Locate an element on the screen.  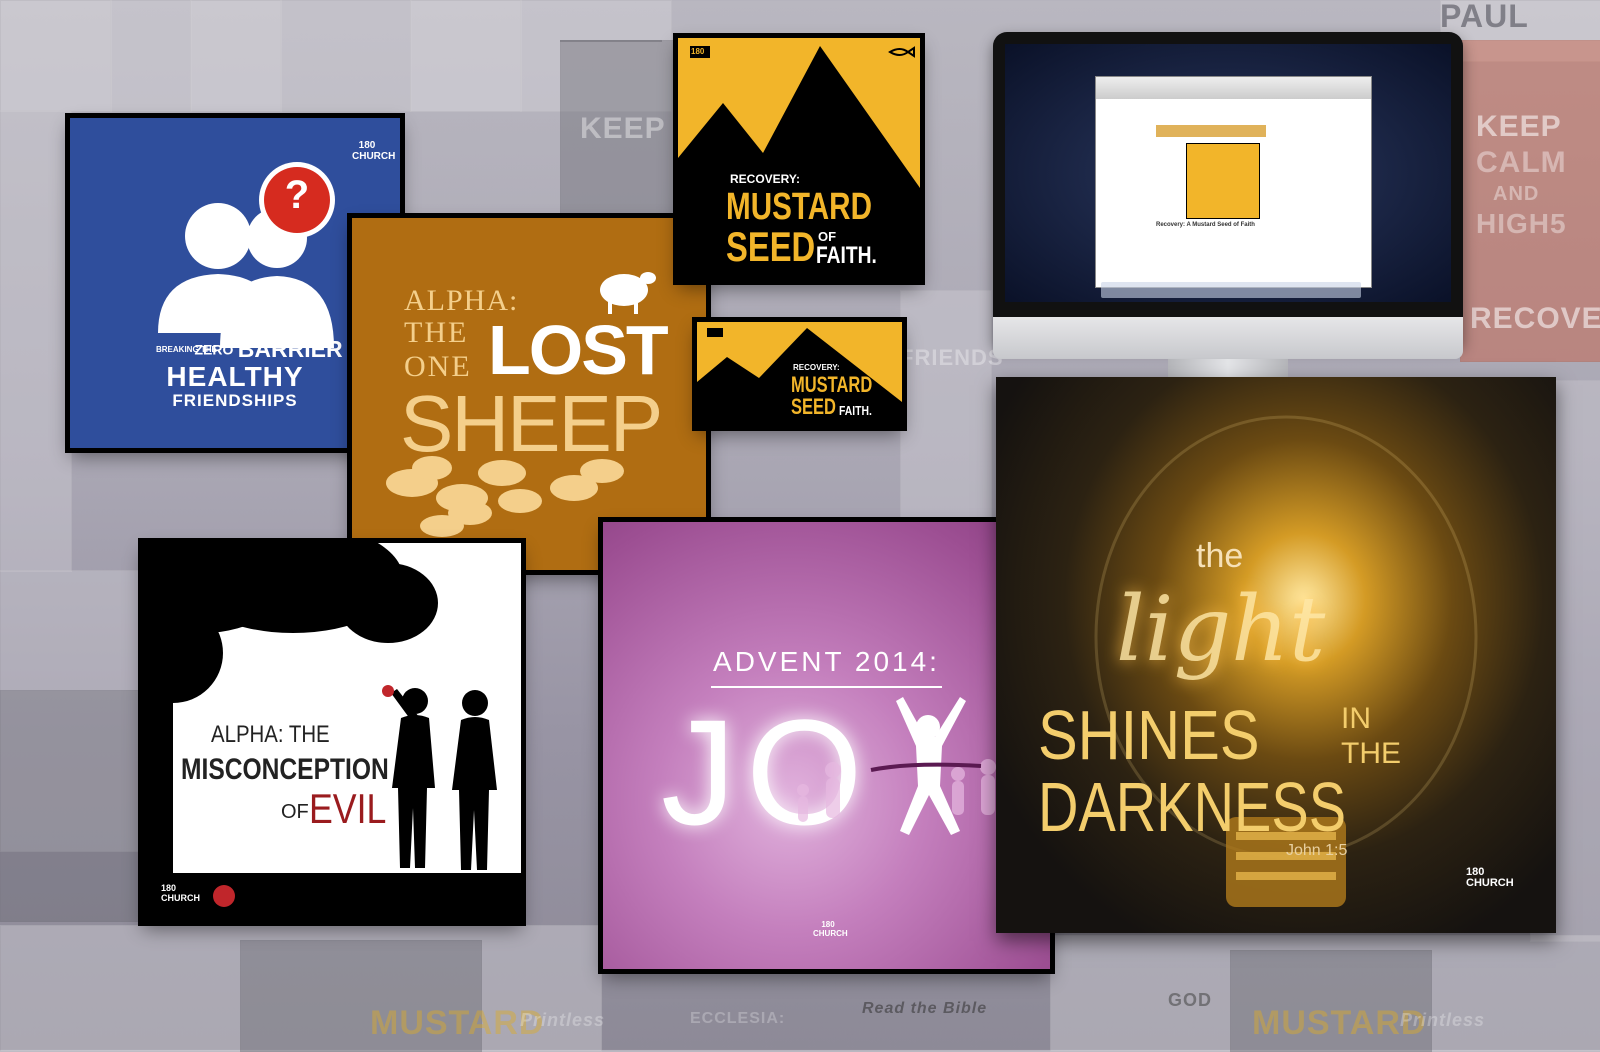
monitor-icon: Recovery: A Mustard Seed of Faith is located at coordinates (1228, 227).